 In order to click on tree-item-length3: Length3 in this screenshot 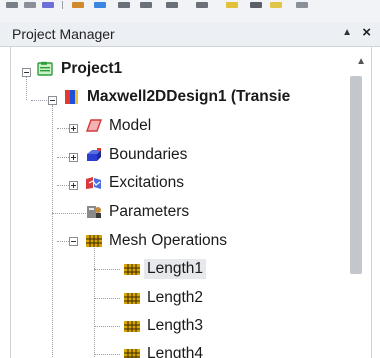, I will do `click(163, 326)`.